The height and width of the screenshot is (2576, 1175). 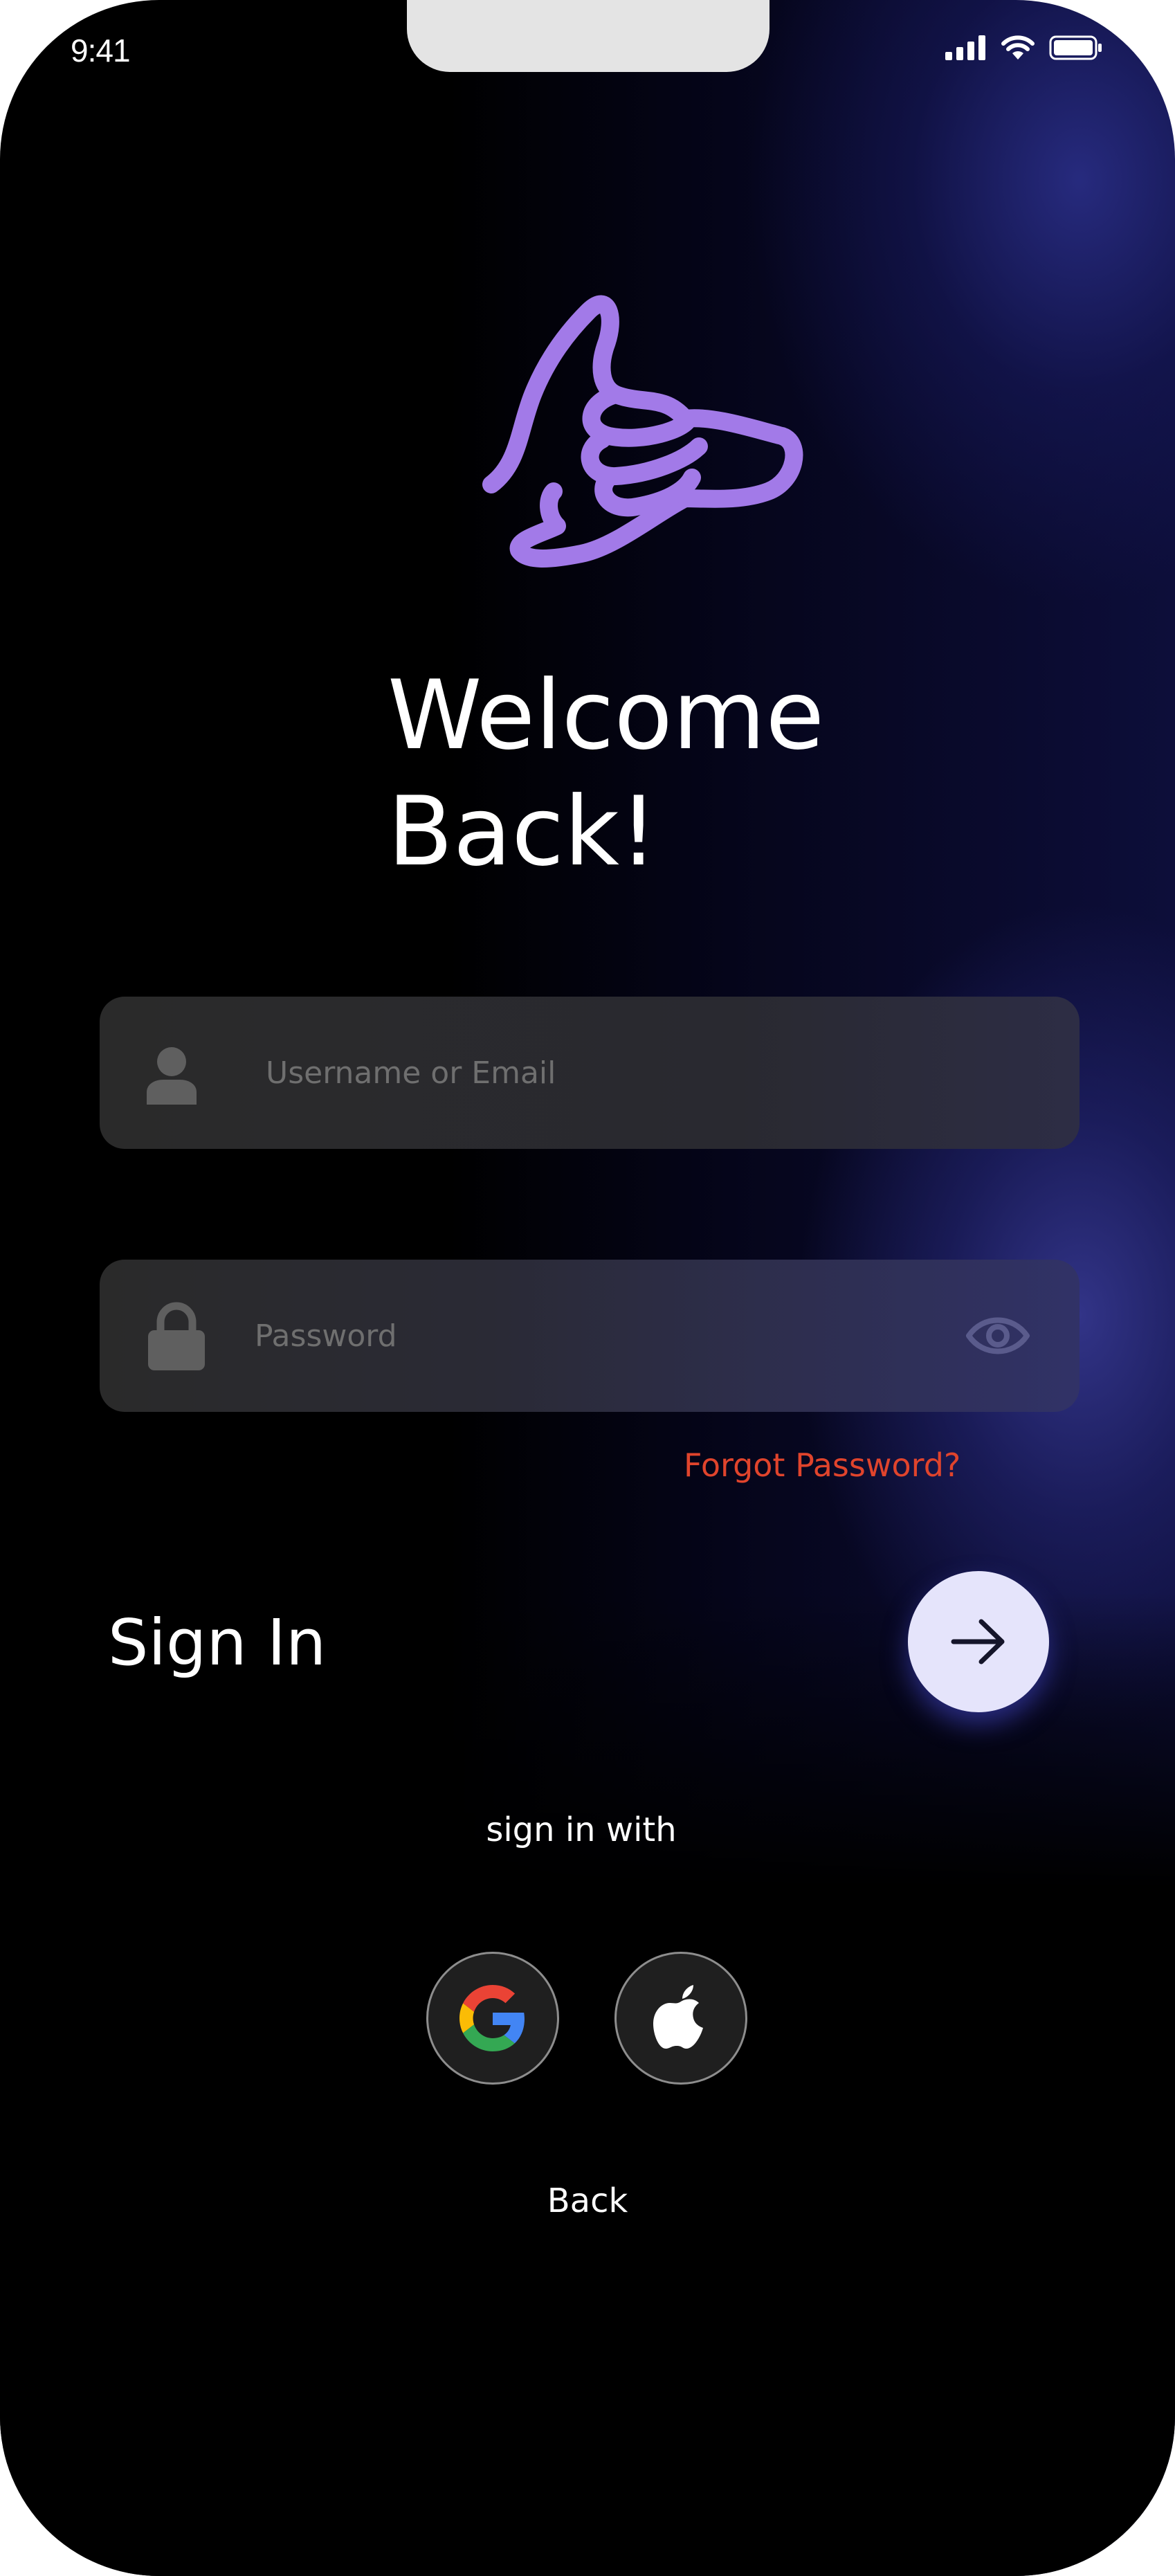 I want to click on welcome-title-line2: Back!, so click(x=523, y=831).